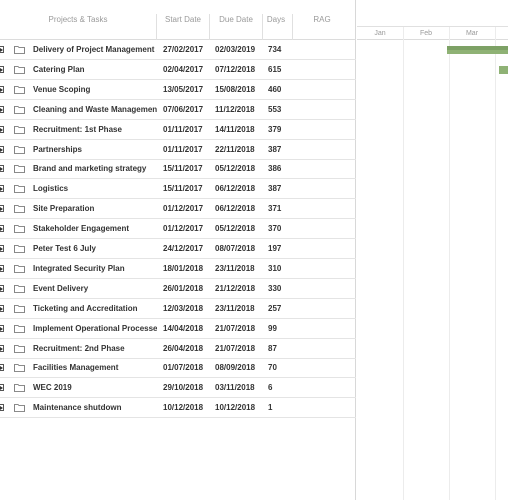 The height and width of the screenshot is (500, 508). What do you see at coordinates (183, 388) in the screenshot?
I see `task-start-date: 29/10/2018` at bounding box center [183, 388].